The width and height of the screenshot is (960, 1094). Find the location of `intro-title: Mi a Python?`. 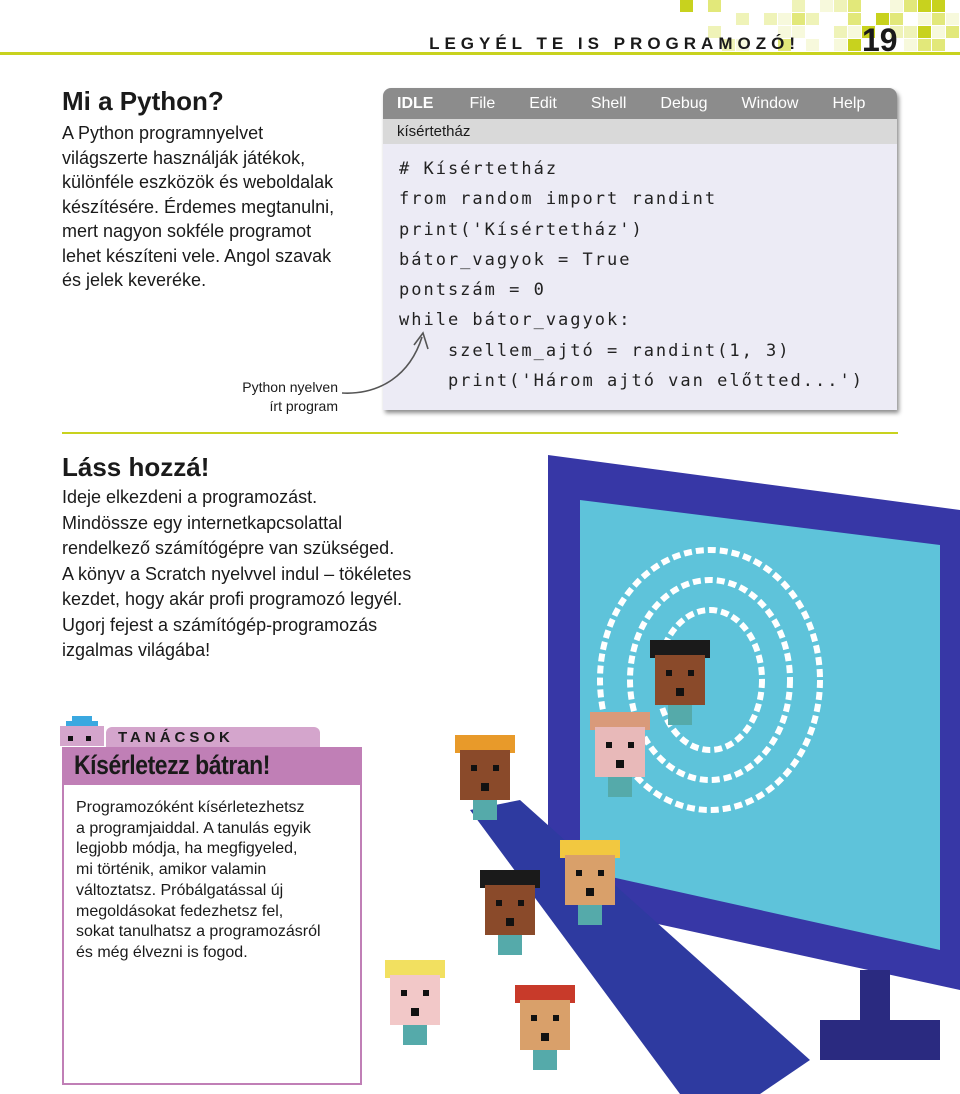

intro-title: Mi a Python? is located at coordinates (143, 101).